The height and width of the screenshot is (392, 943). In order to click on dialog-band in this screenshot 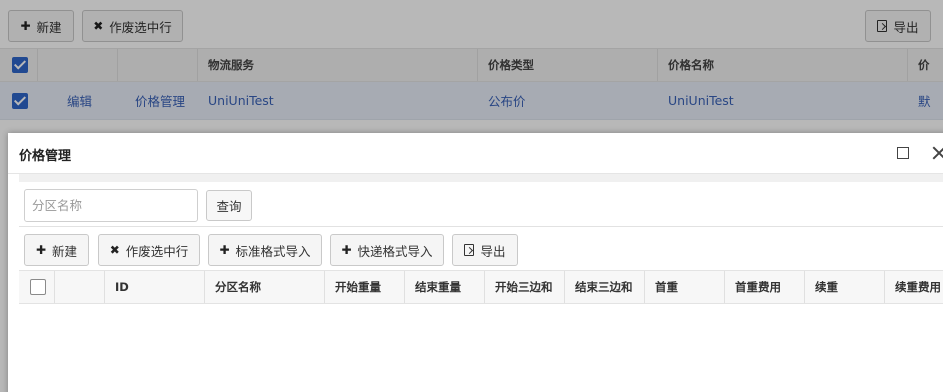, I will do `click(481, 178)`.